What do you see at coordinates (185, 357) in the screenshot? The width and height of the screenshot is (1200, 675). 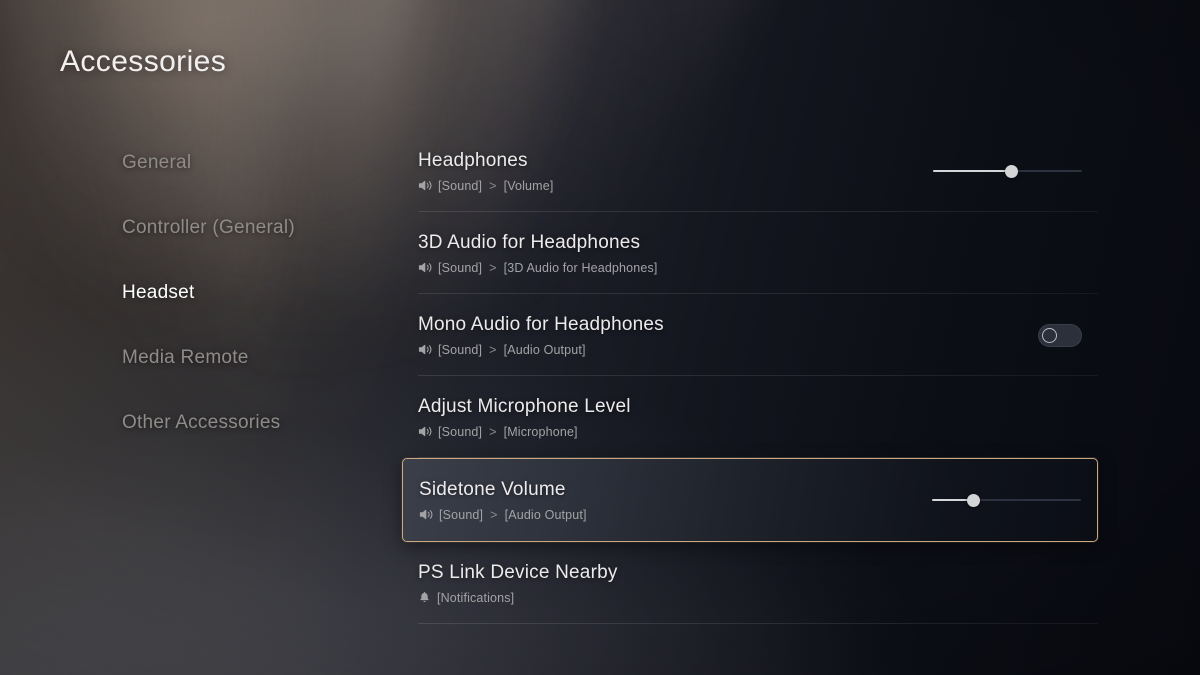 I see `sidebar-item-label: Media Remote` at bounding box center [185, 357].